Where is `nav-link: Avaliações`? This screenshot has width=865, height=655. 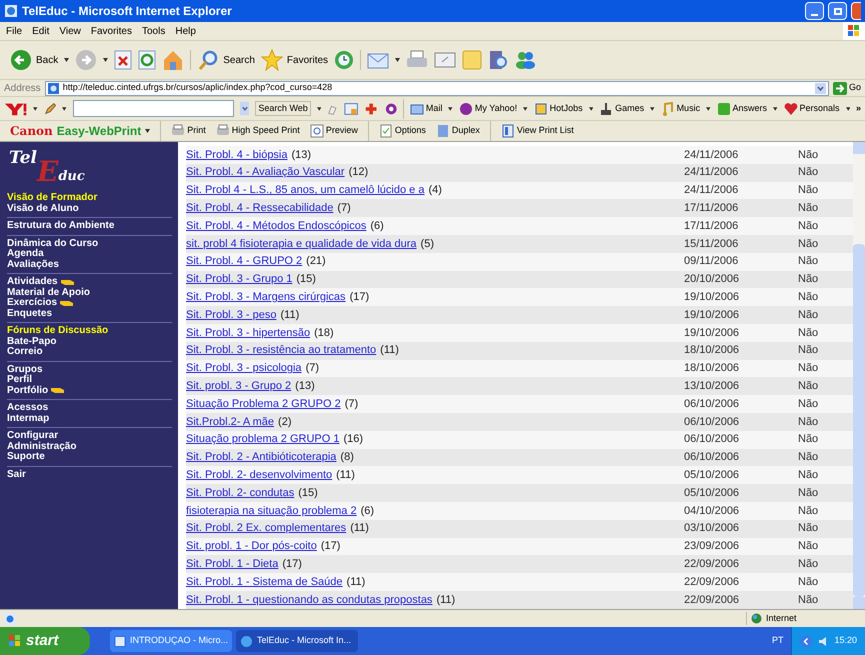 nav-link: Avaliações is located at coordinates (33, 265).